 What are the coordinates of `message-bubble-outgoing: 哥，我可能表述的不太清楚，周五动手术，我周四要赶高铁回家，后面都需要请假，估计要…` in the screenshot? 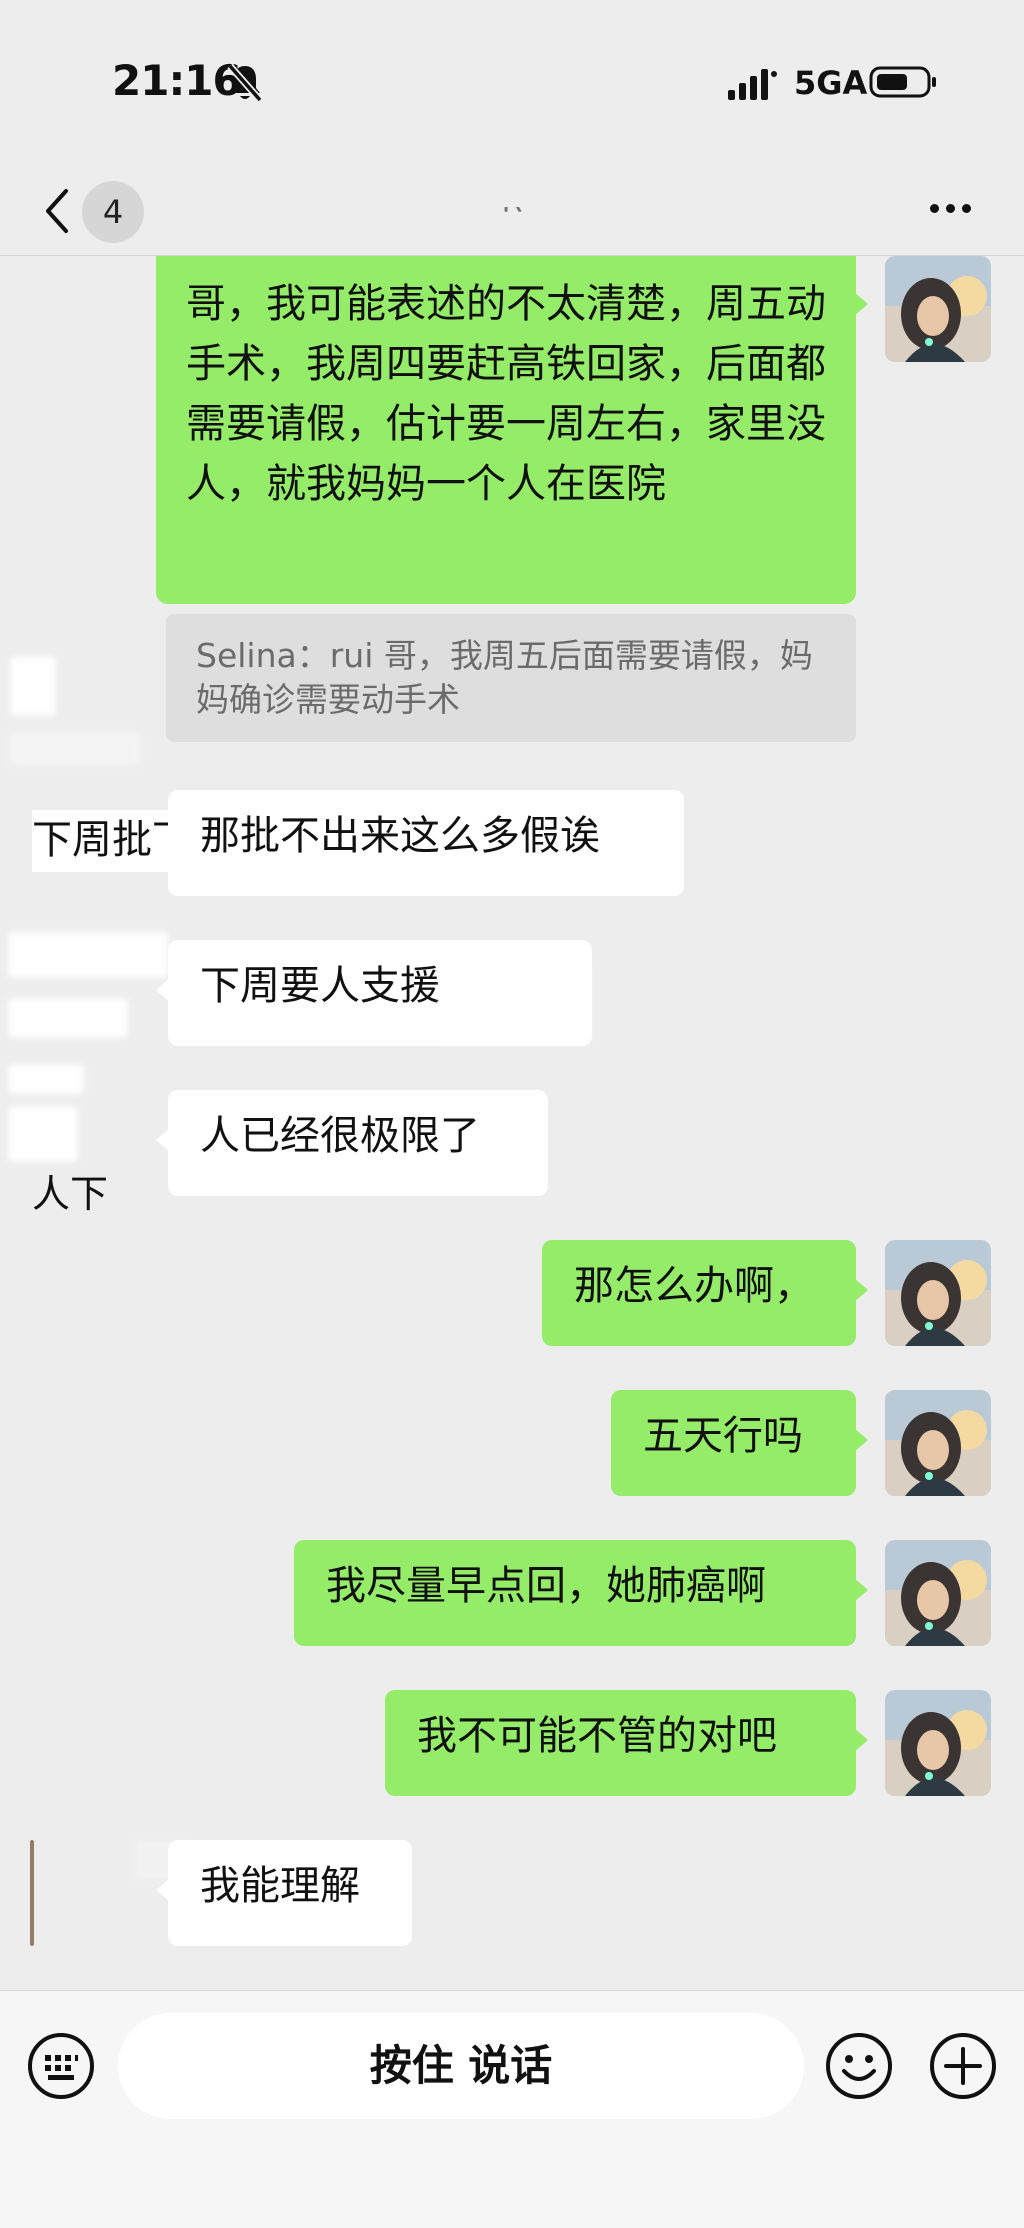 It's located at (512, 430).